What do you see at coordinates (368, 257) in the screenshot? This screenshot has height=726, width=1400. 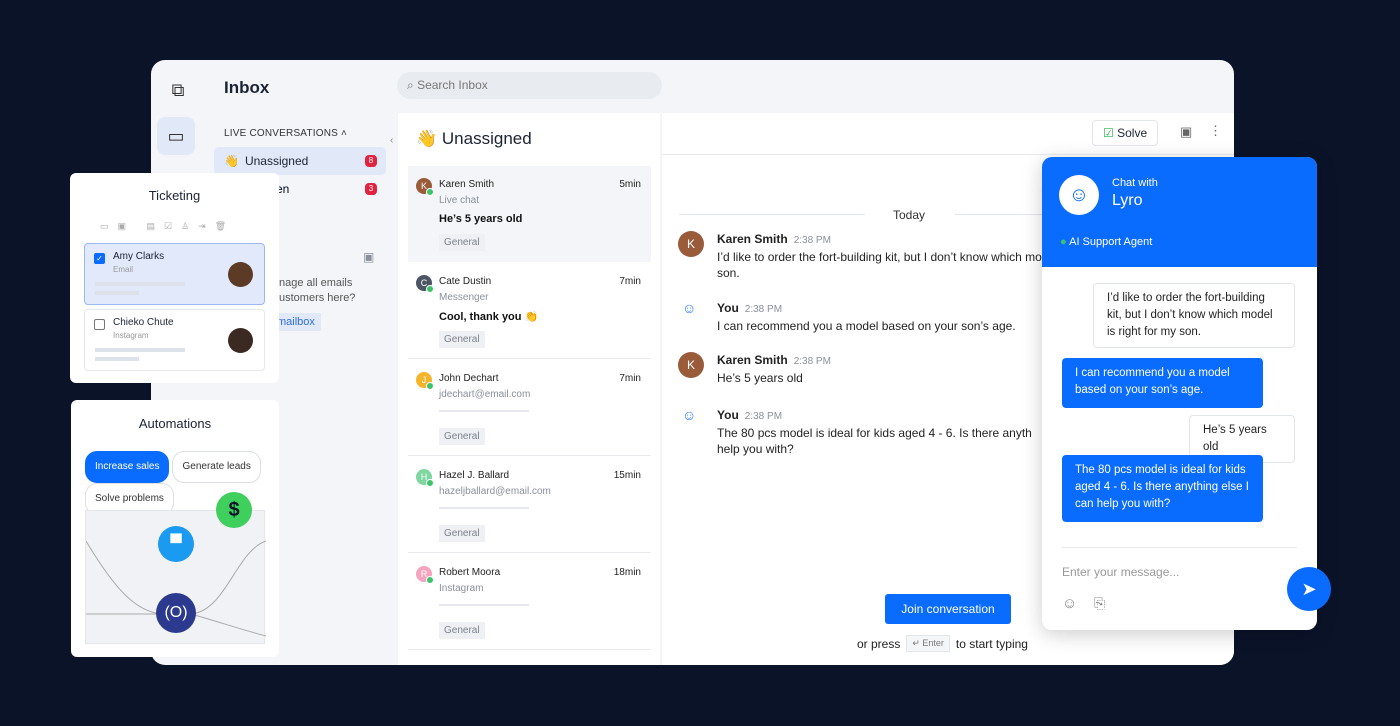 I see `ticket-icon: ▣` at bounding box center [368, 257].